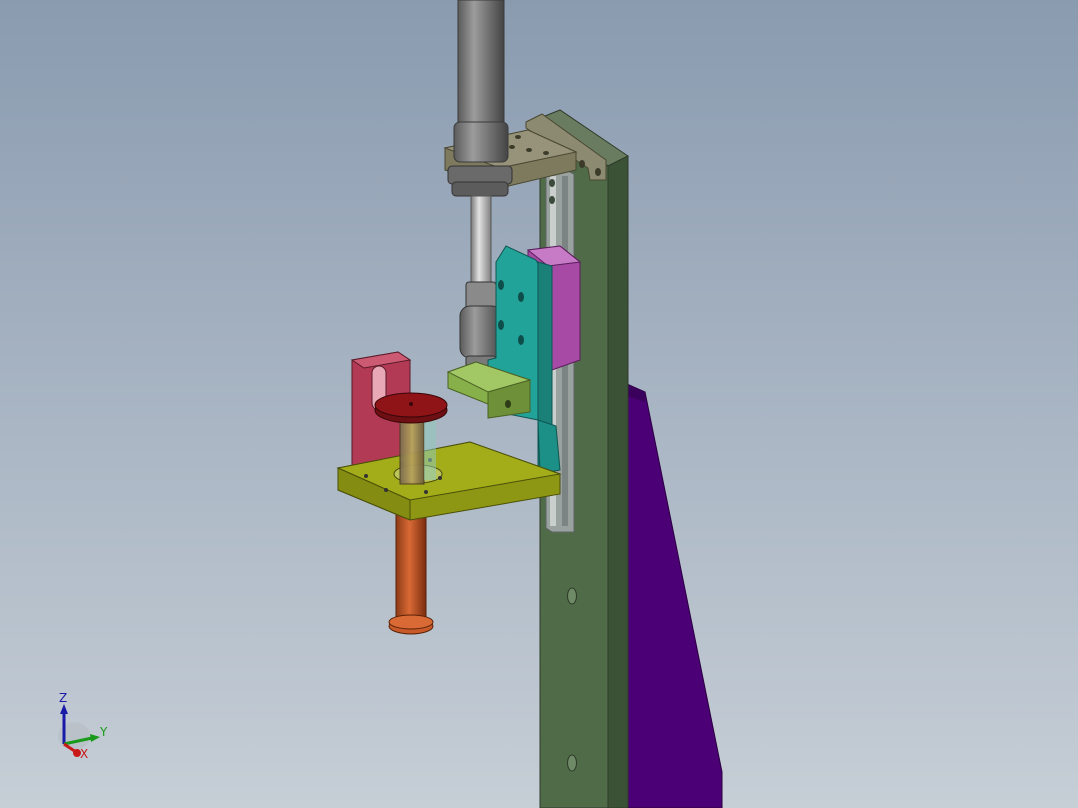  What do you see at coordinates (84, 724) in the screenshot?
I see `axis-triad: Z Y X` at bounding box center [84, 724].